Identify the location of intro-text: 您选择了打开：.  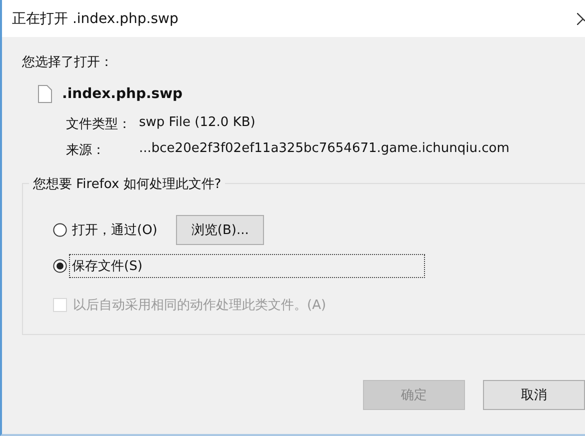
(68, 62).